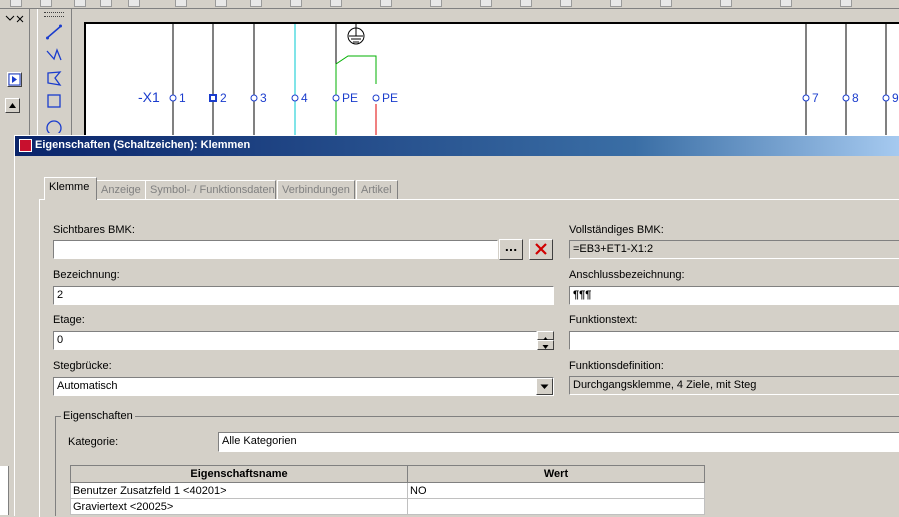 The height and width of the screenshot is (517, 899). Describe the element at coordinates (855, 98) in the screenshot. I see `terminal-label: 8` at that location.